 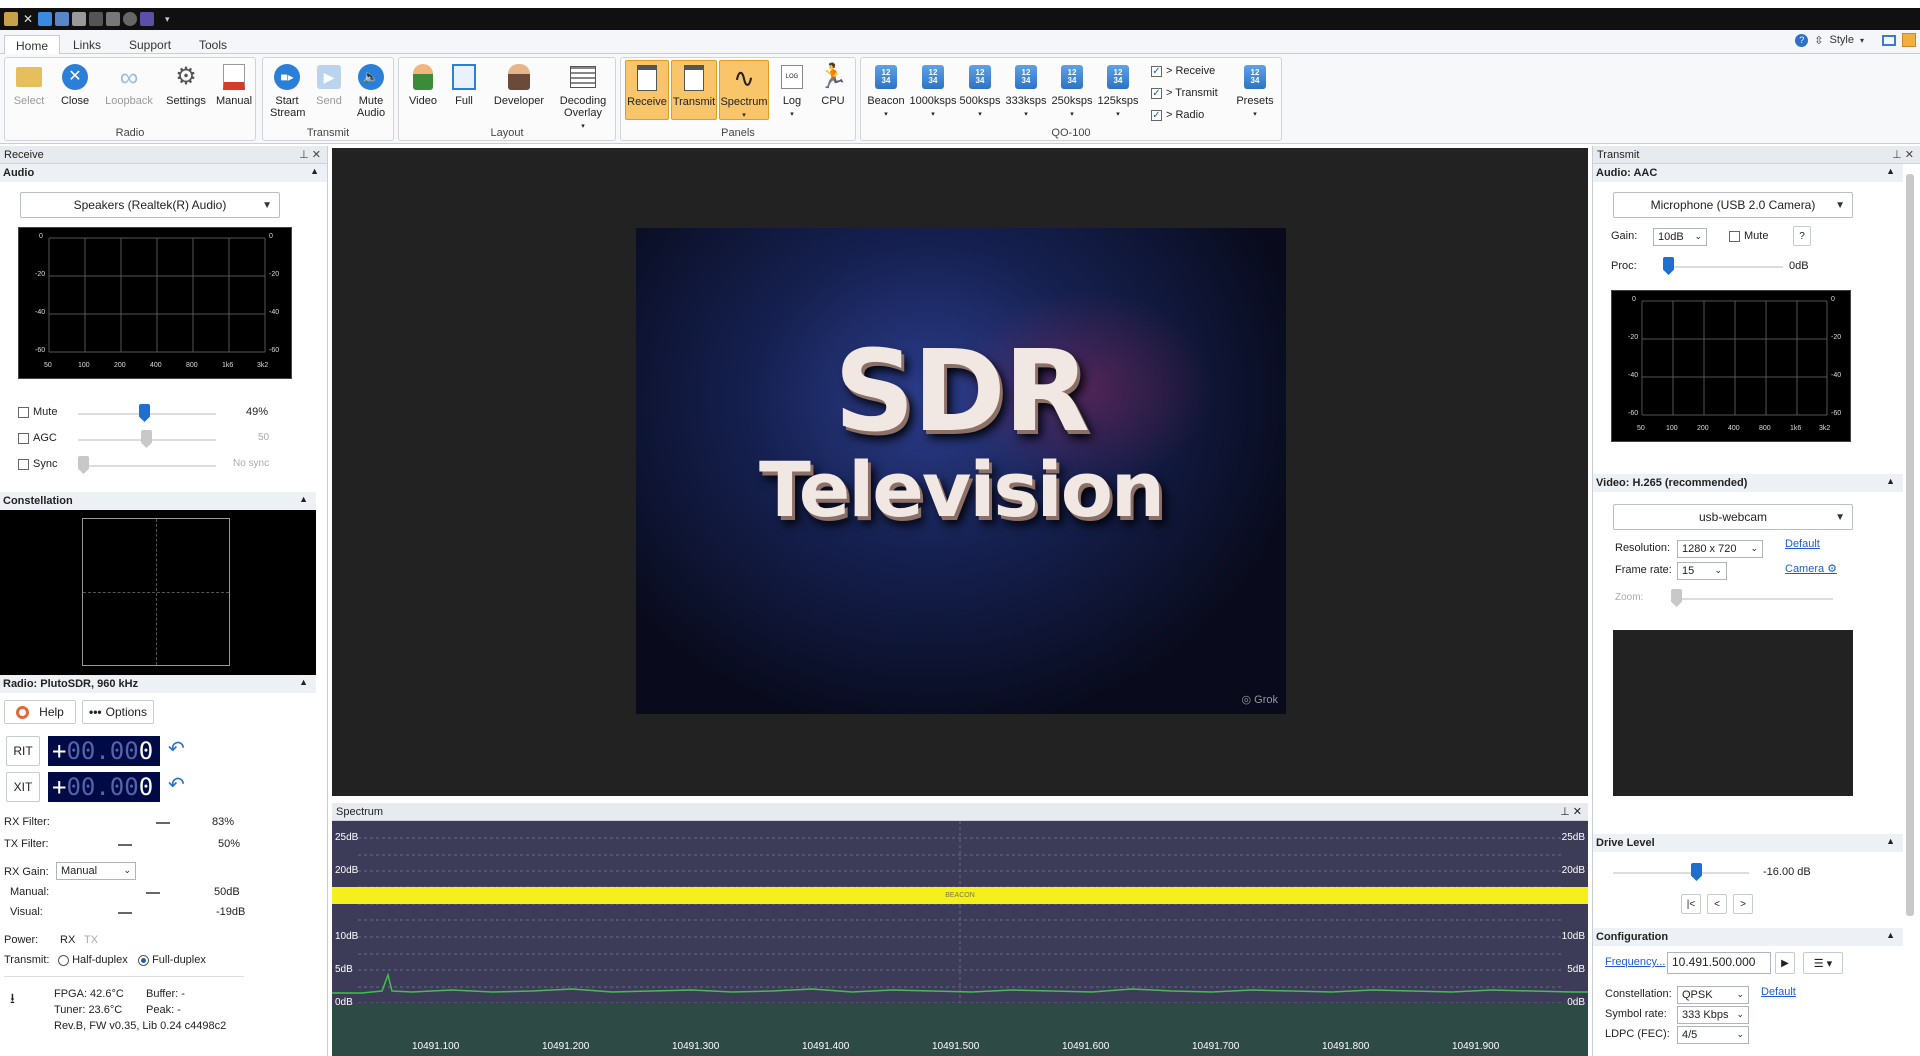 What do you see at coordinates (1811, 568) in the screenshot?
I see `camera-settings-link: Camera ⚙` at bounding box center [1811, 568].